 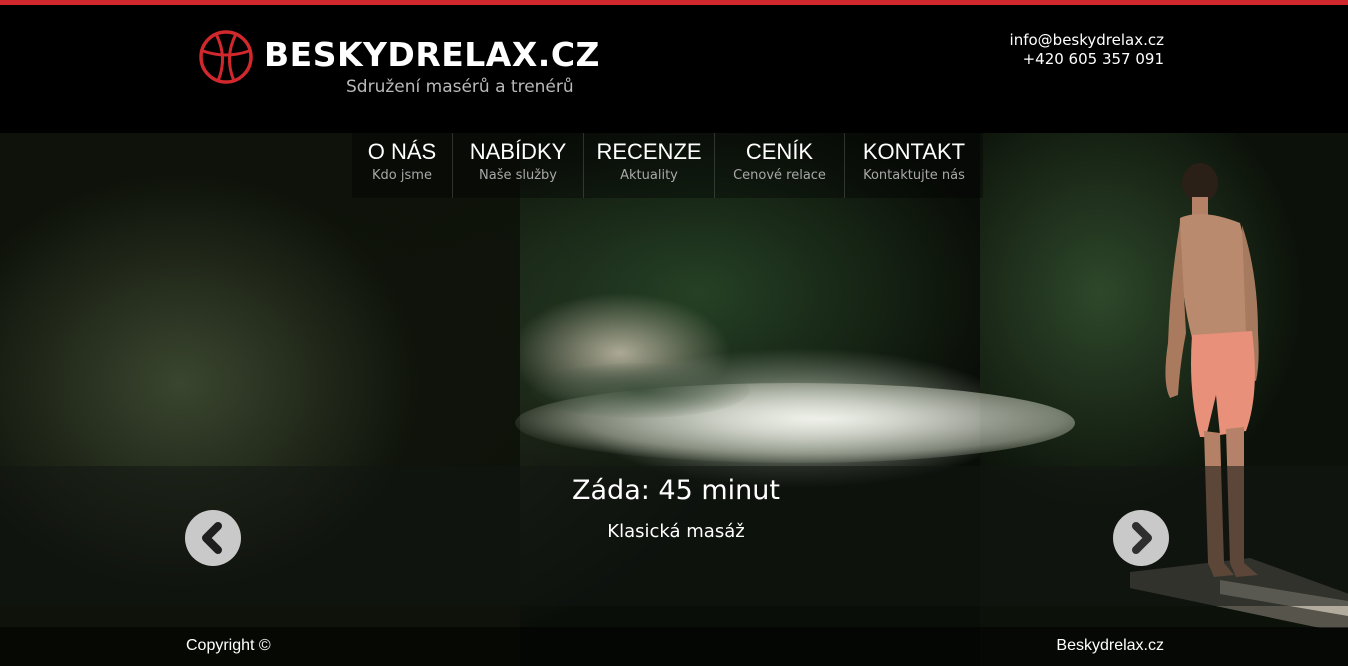 What do you see at coordinates (676, 490) in the screenshot?
I see `slide-title: Záda: 45 minut` at bounding box center [676, 490].